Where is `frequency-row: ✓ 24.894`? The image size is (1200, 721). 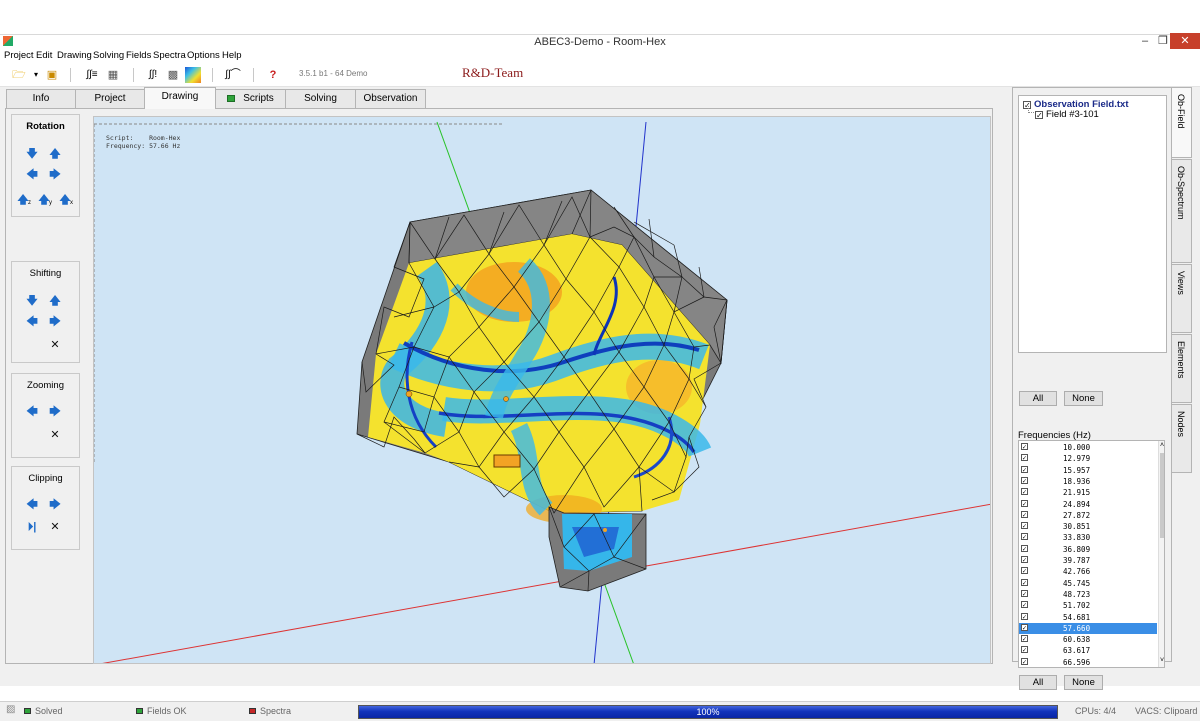
frequency-row: ✓ 24.894 is located at coordinates (1088, 504).